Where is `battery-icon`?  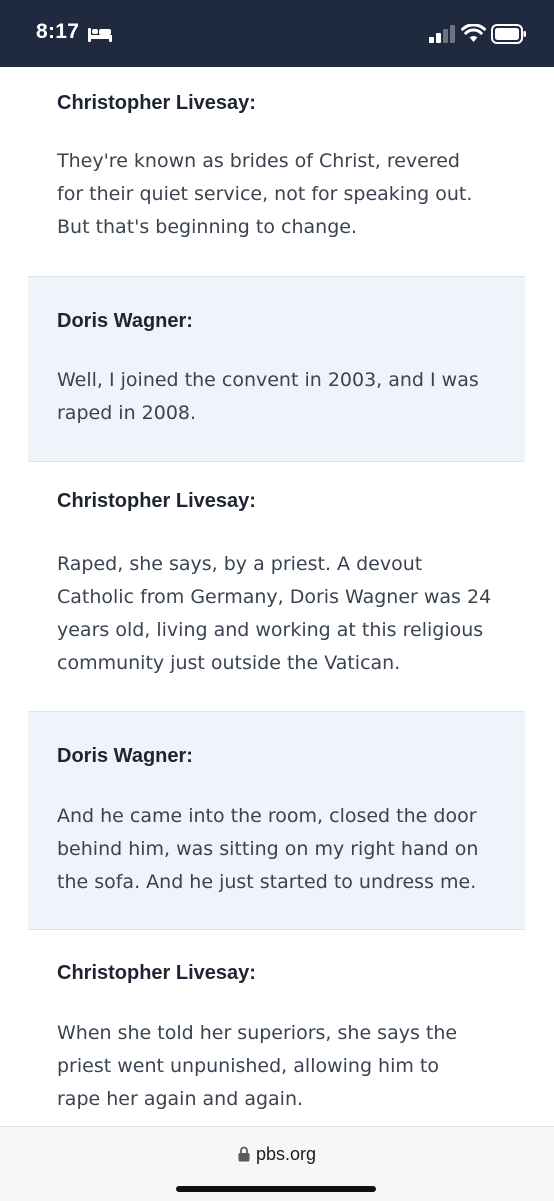
battery-icon is located at coordinates (508, 34).